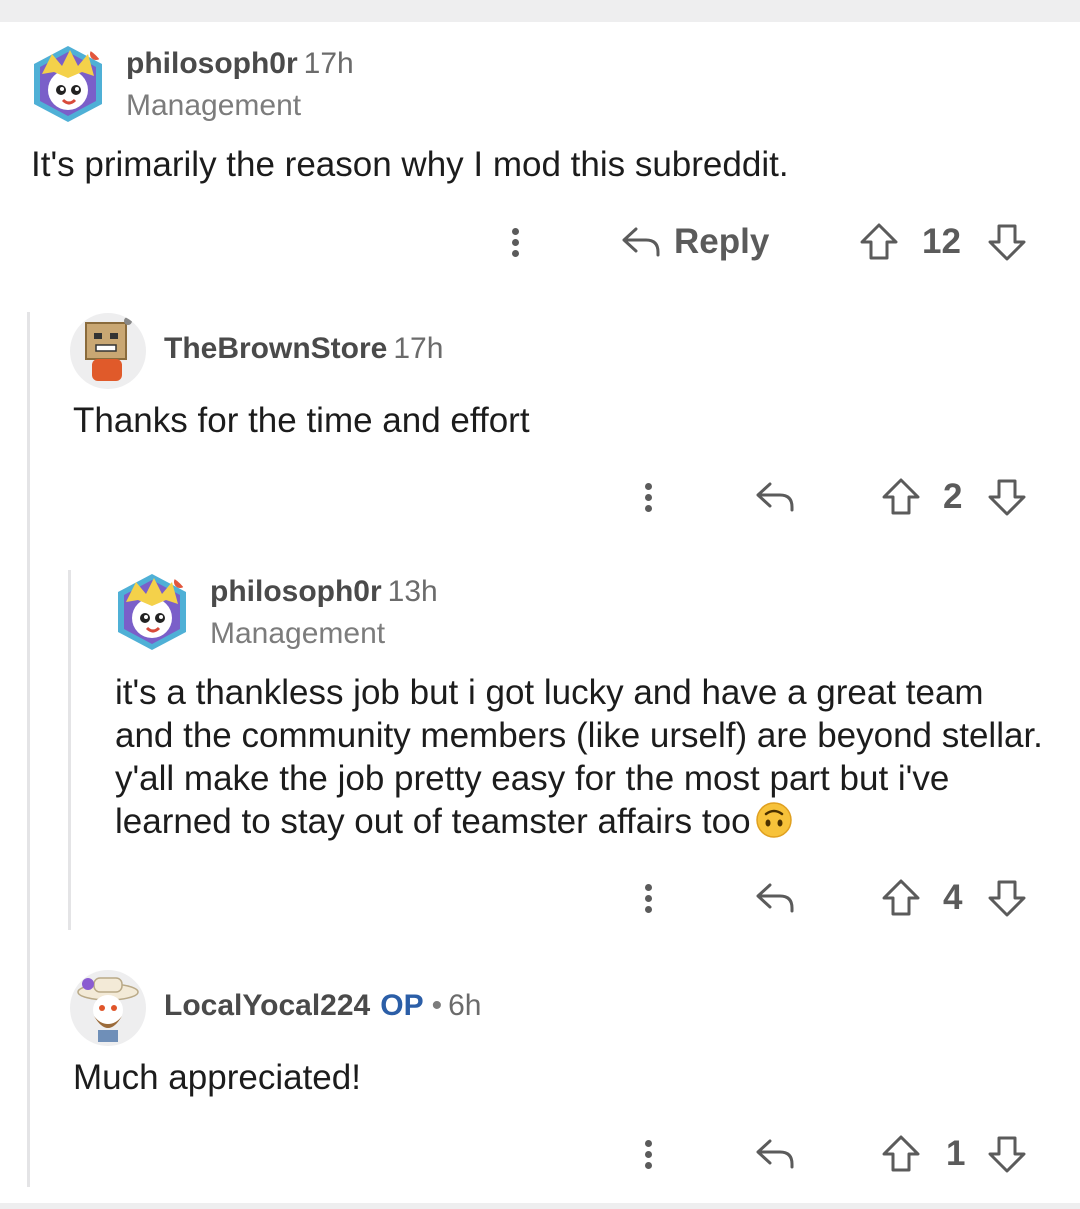 The height and width of the screenshot is (1209, 1080). What do you see at coordinates (953, 496) in the screenshot?
I see `vote-score: 2` at bounding box center [953, 496].